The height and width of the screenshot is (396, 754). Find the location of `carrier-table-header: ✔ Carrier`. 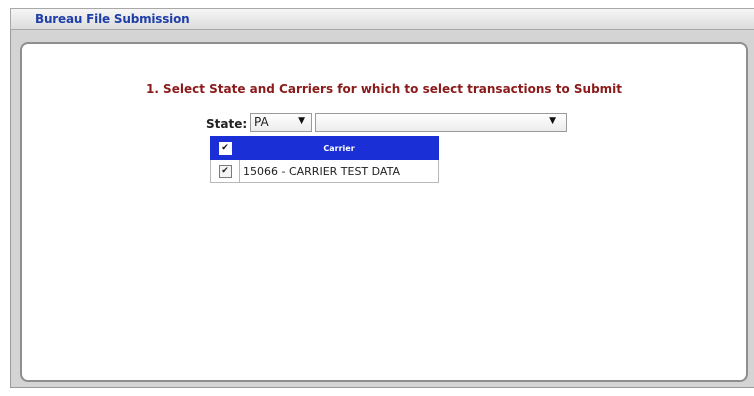

carrier-table-header: ✔ Carrier is located at coordinates (324, 148).